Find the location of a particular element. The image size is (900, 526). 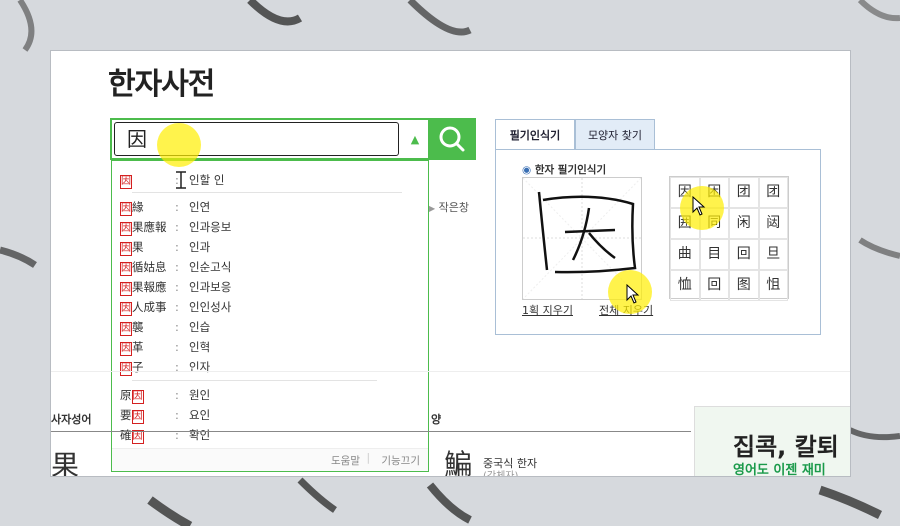

tab-shape-search: 모양자 찾기 is located at coordinates (615, 134).